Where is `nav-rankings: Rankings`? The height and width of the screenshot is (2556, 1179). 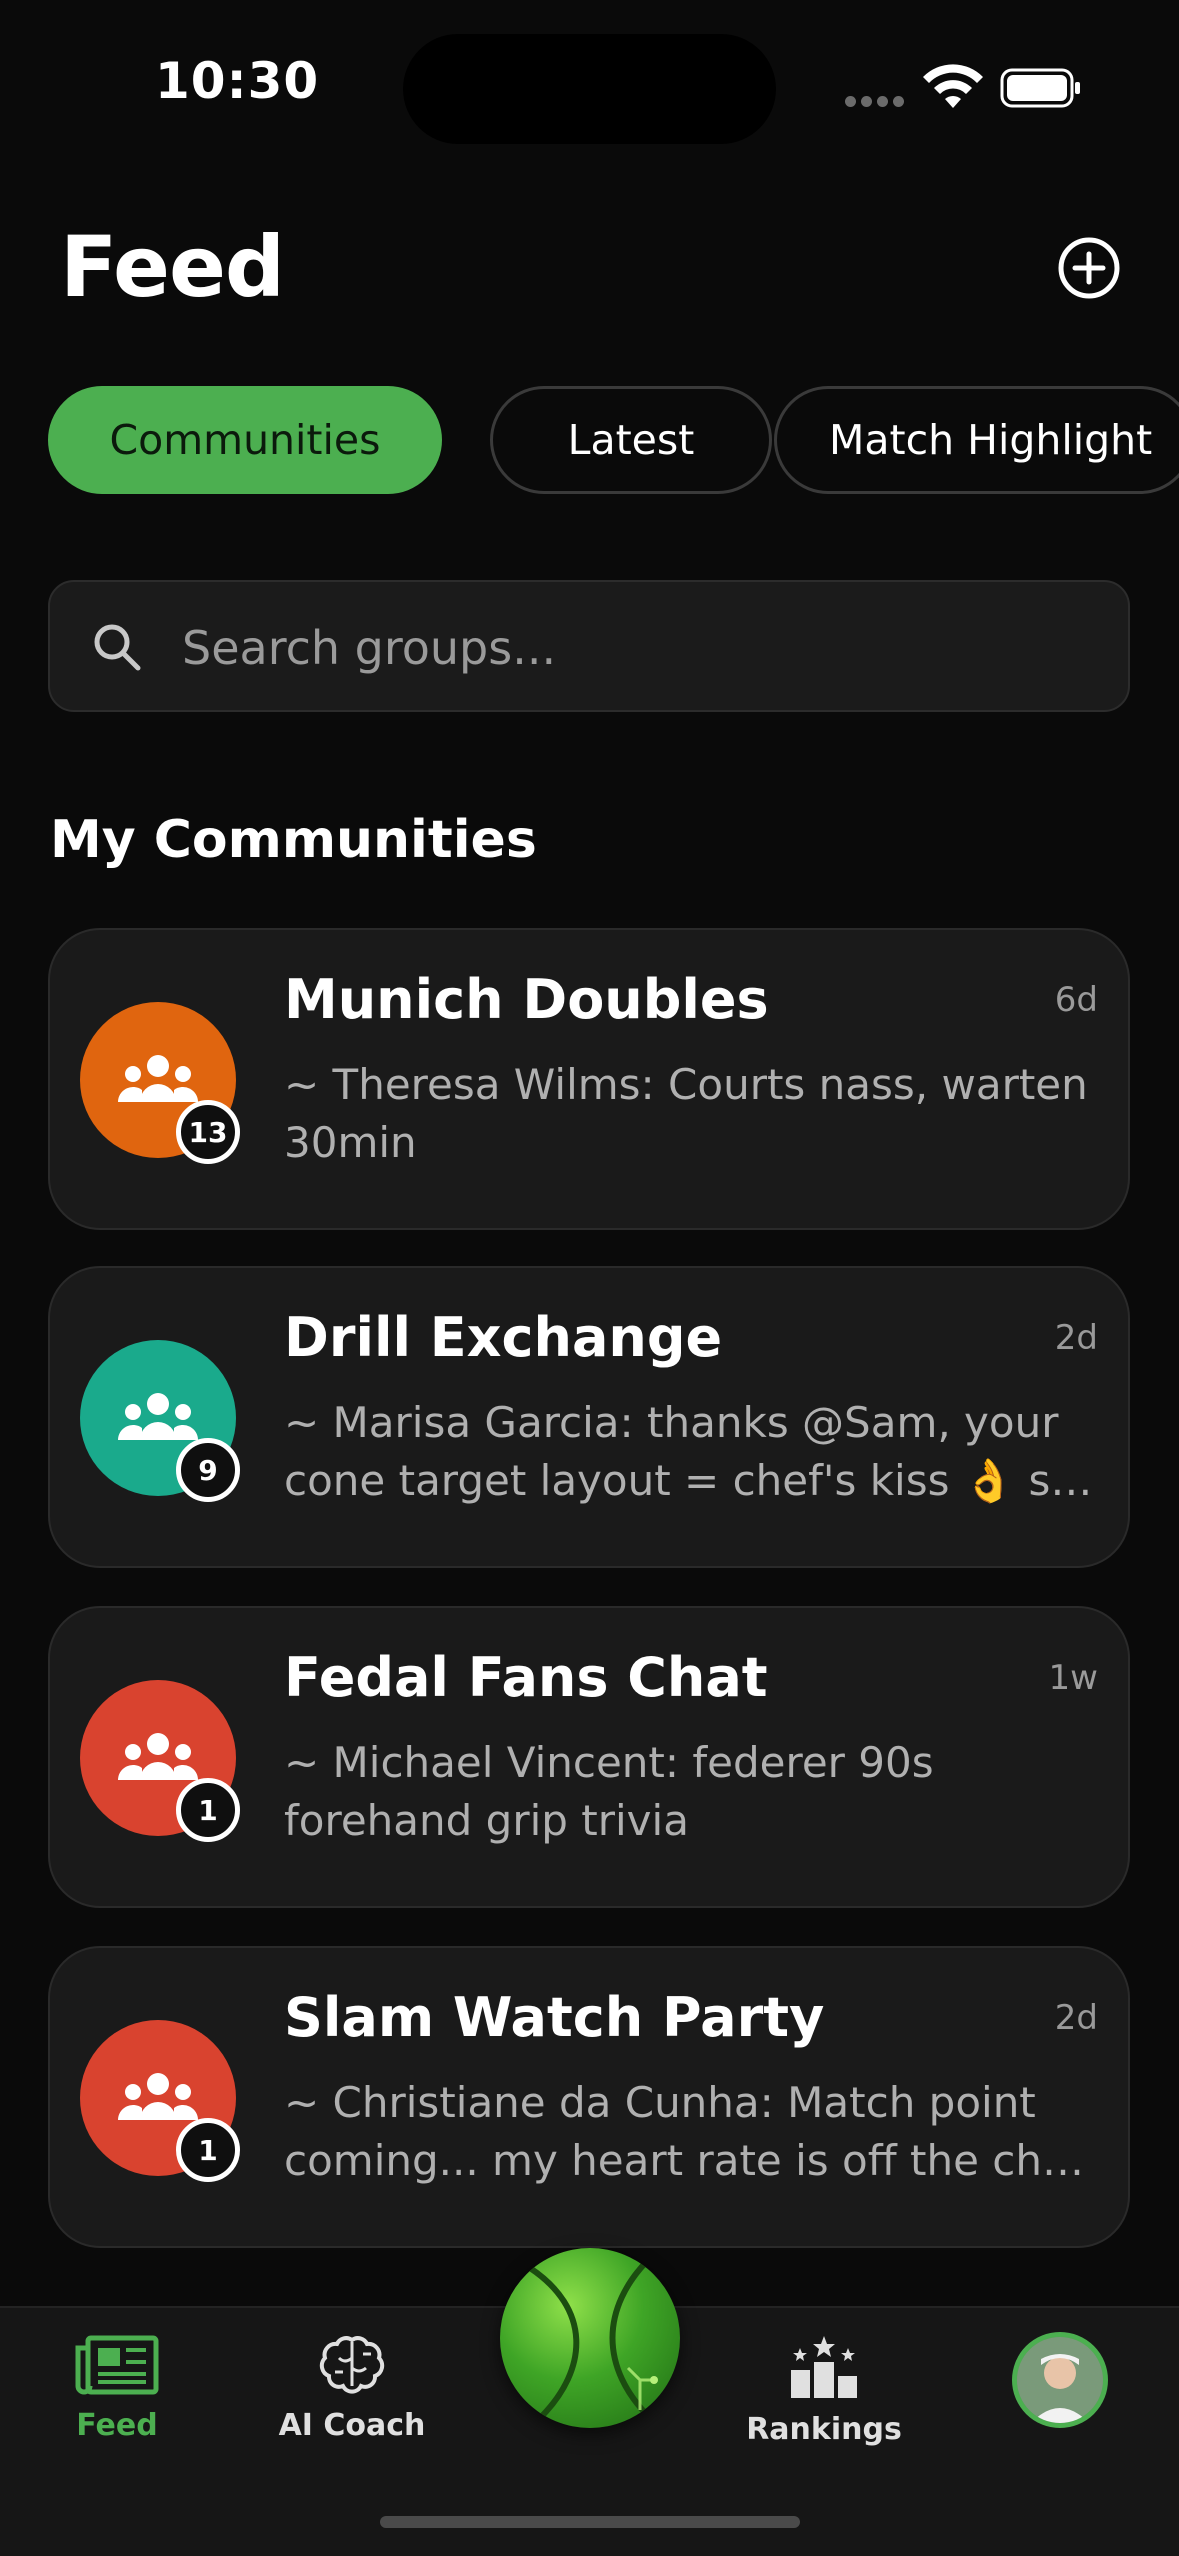
nav-rankings: Rankings is located at coordinates (824, 2390).